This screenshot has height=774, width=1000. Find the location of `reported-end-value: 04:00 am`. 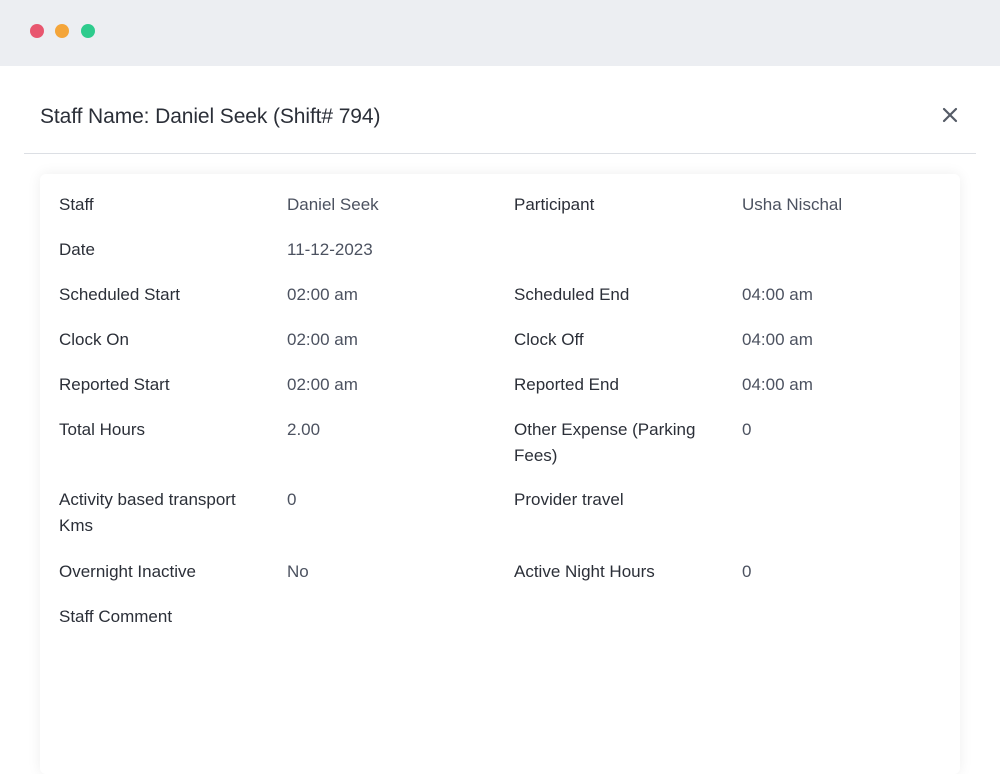

reported-end-value: 04:00 am is located at coordinates (777, 384).